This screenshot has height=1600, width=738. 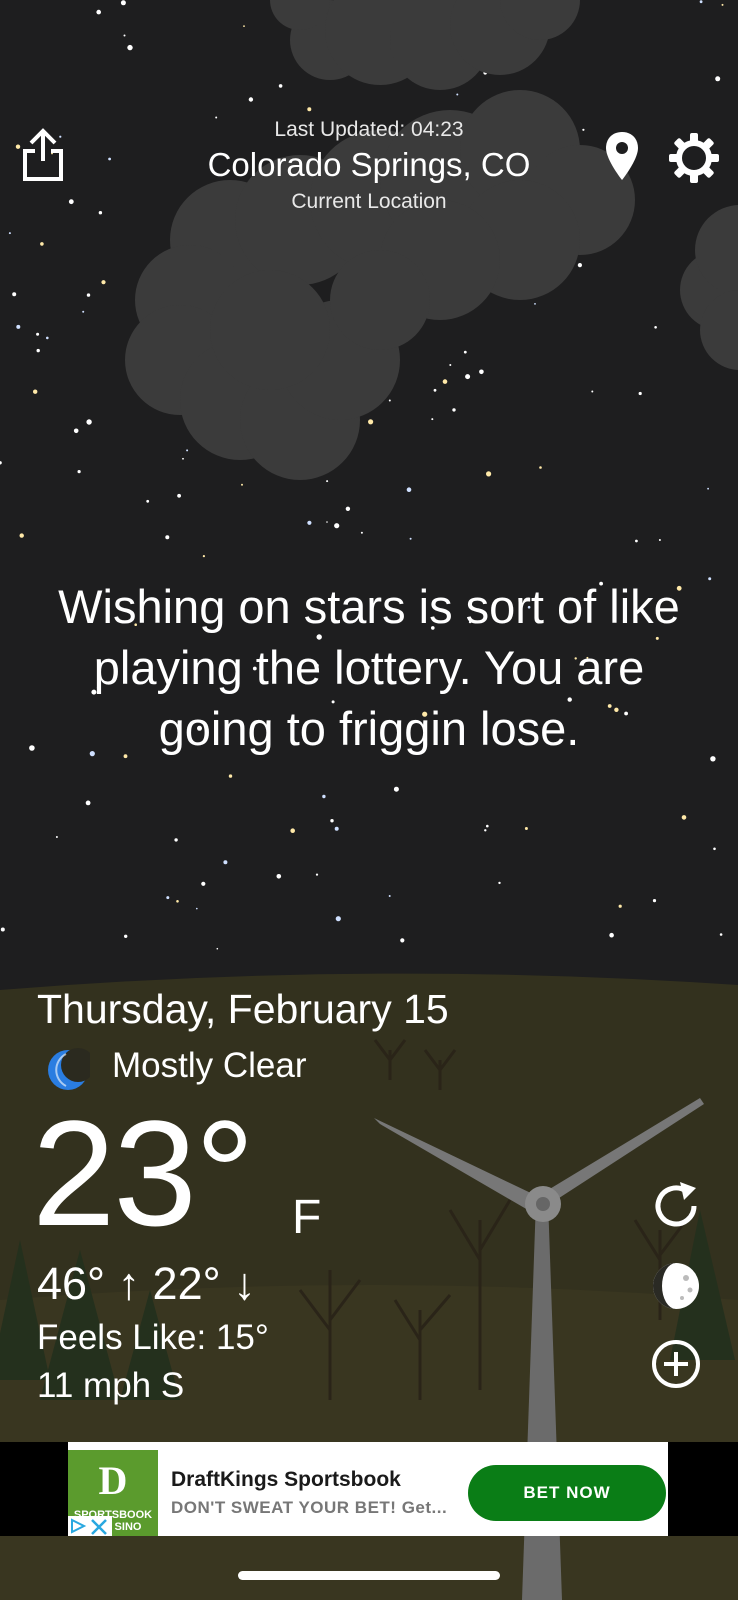 I want to click on add-circle-icon, so click(x=676, y=1364).